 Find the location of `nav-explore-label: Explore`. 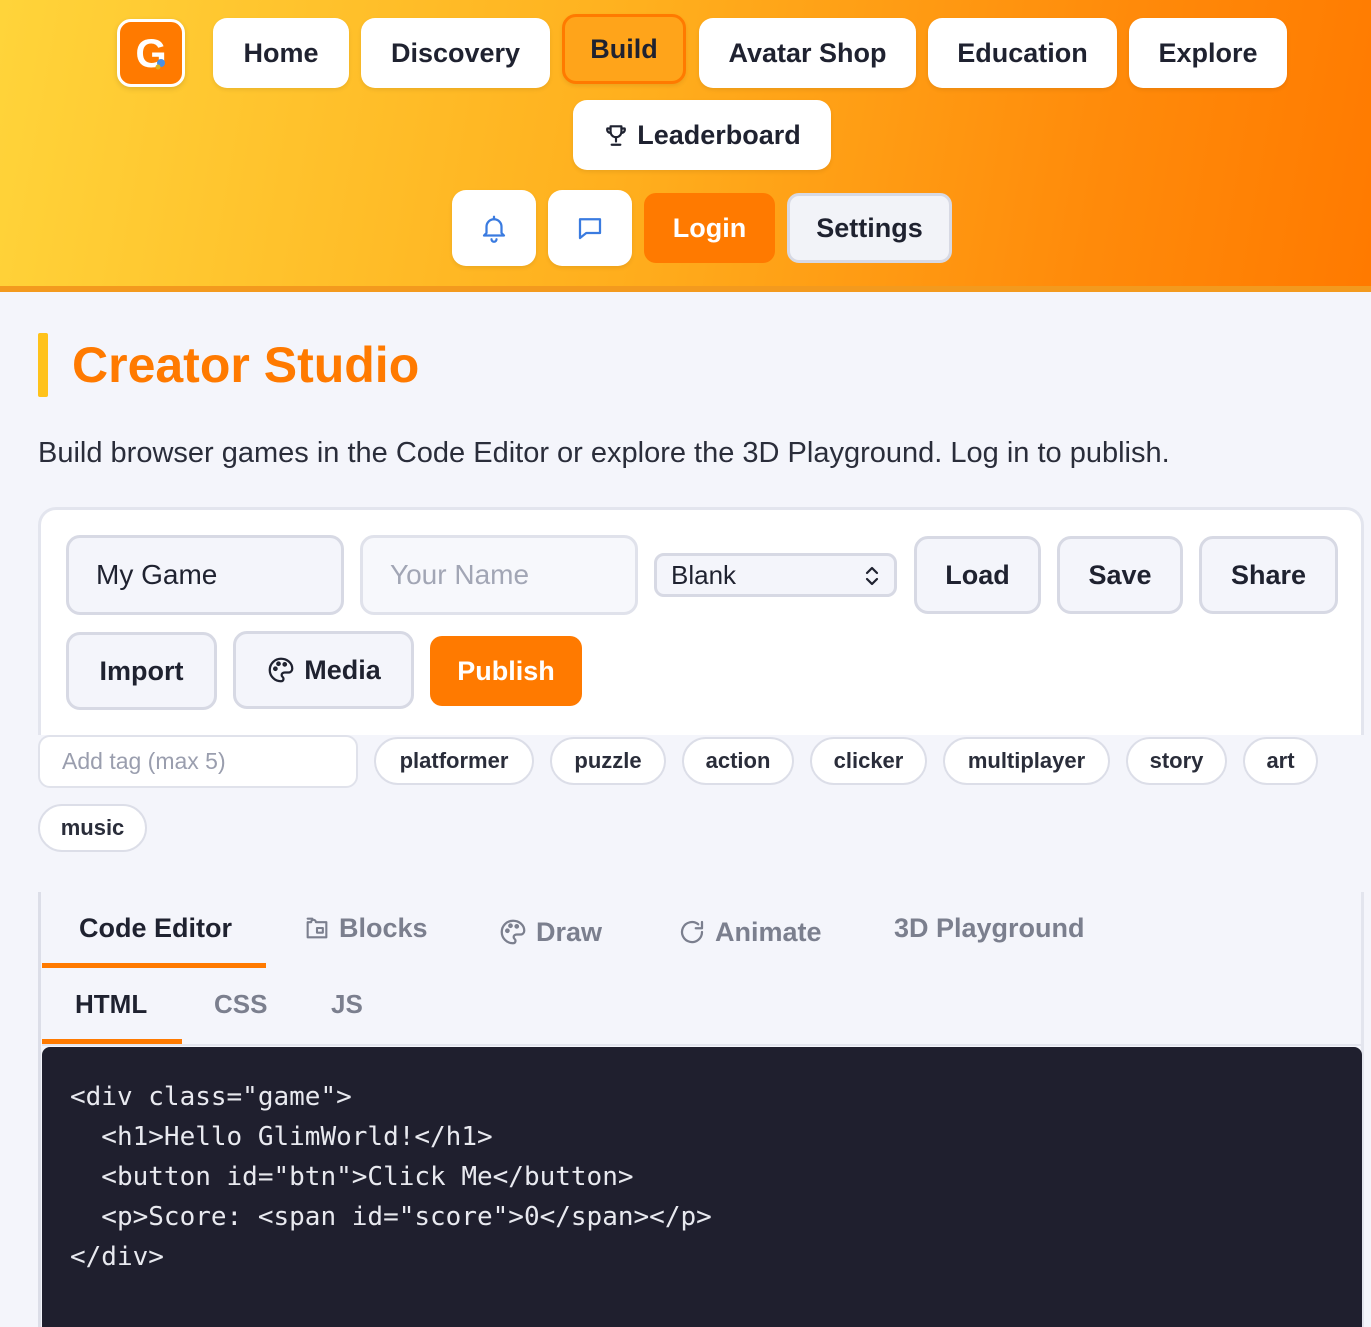

nav-explore-label: Explore is located at coordinates (1208, 52).